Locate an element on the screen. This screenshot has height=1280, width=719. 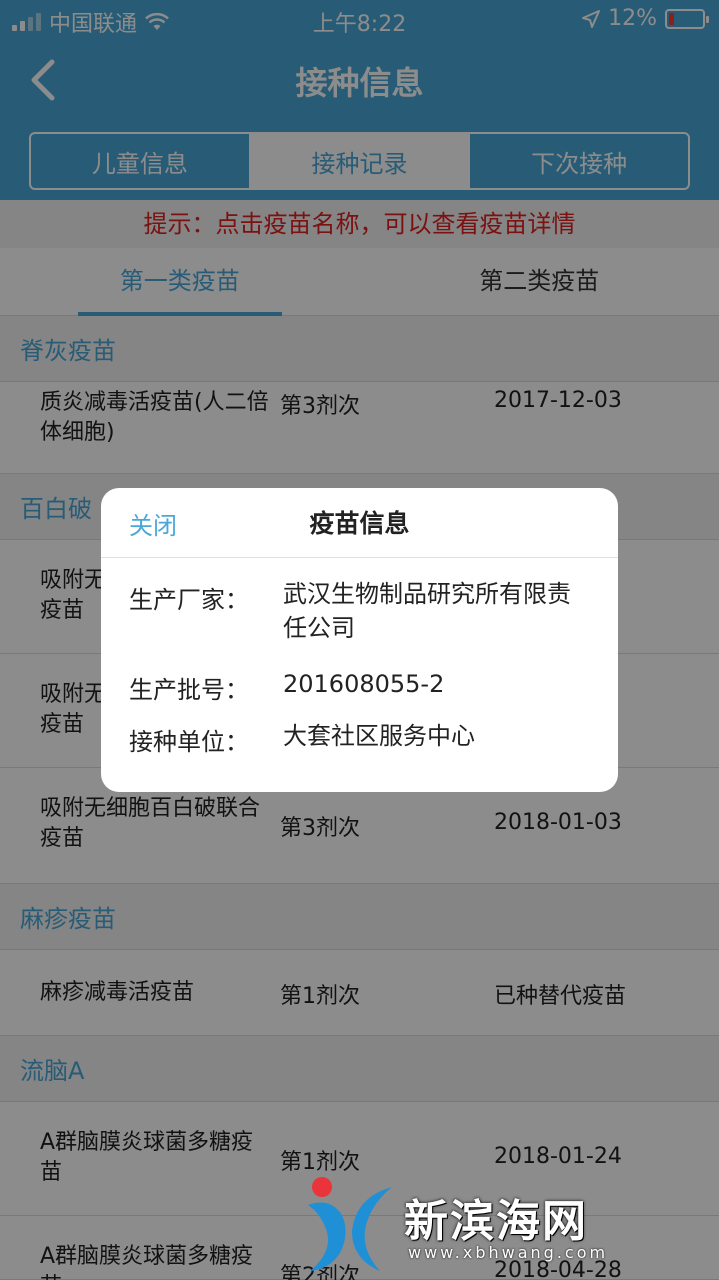
vaccination-unit-value: 大套社区服务中心 is located at coordinates (379, 736).